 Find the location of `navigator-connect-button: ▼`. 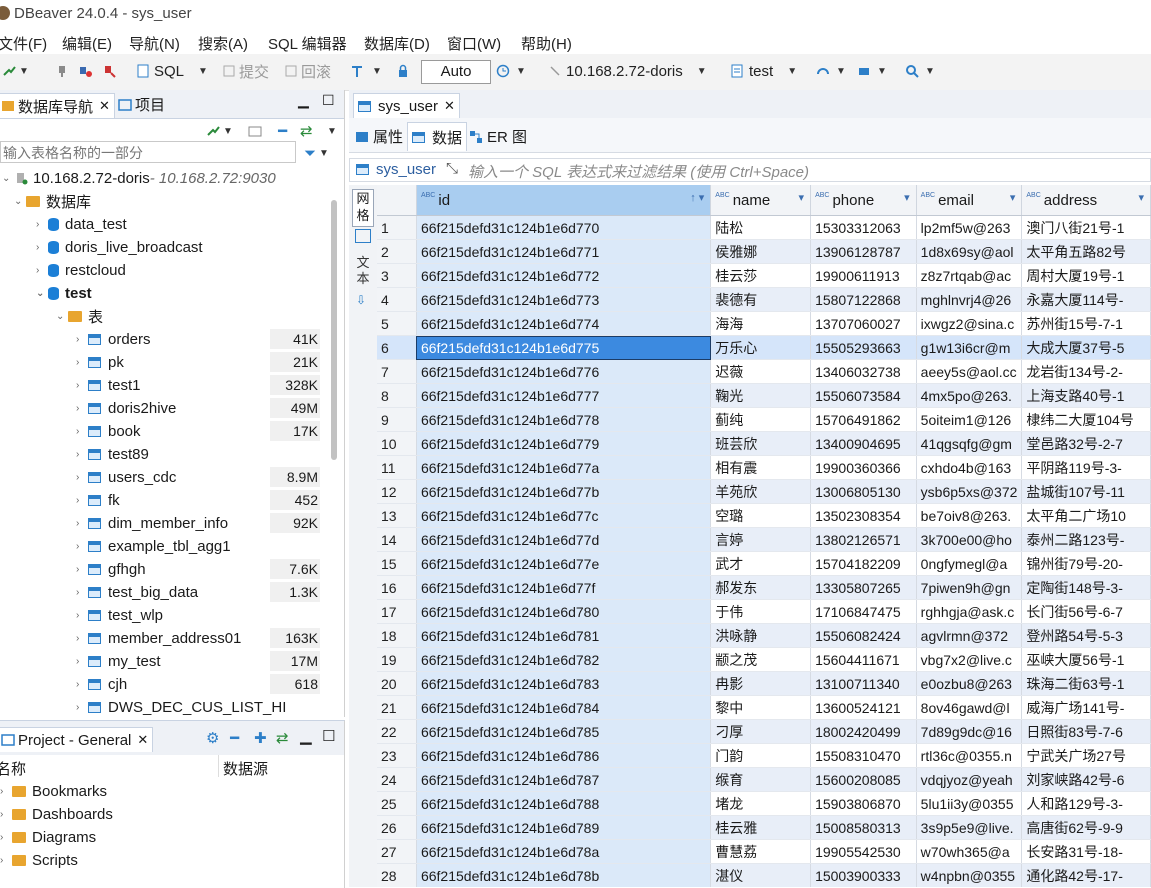

navigator-connect-button: ▼ is located at coordinates (219, 131).